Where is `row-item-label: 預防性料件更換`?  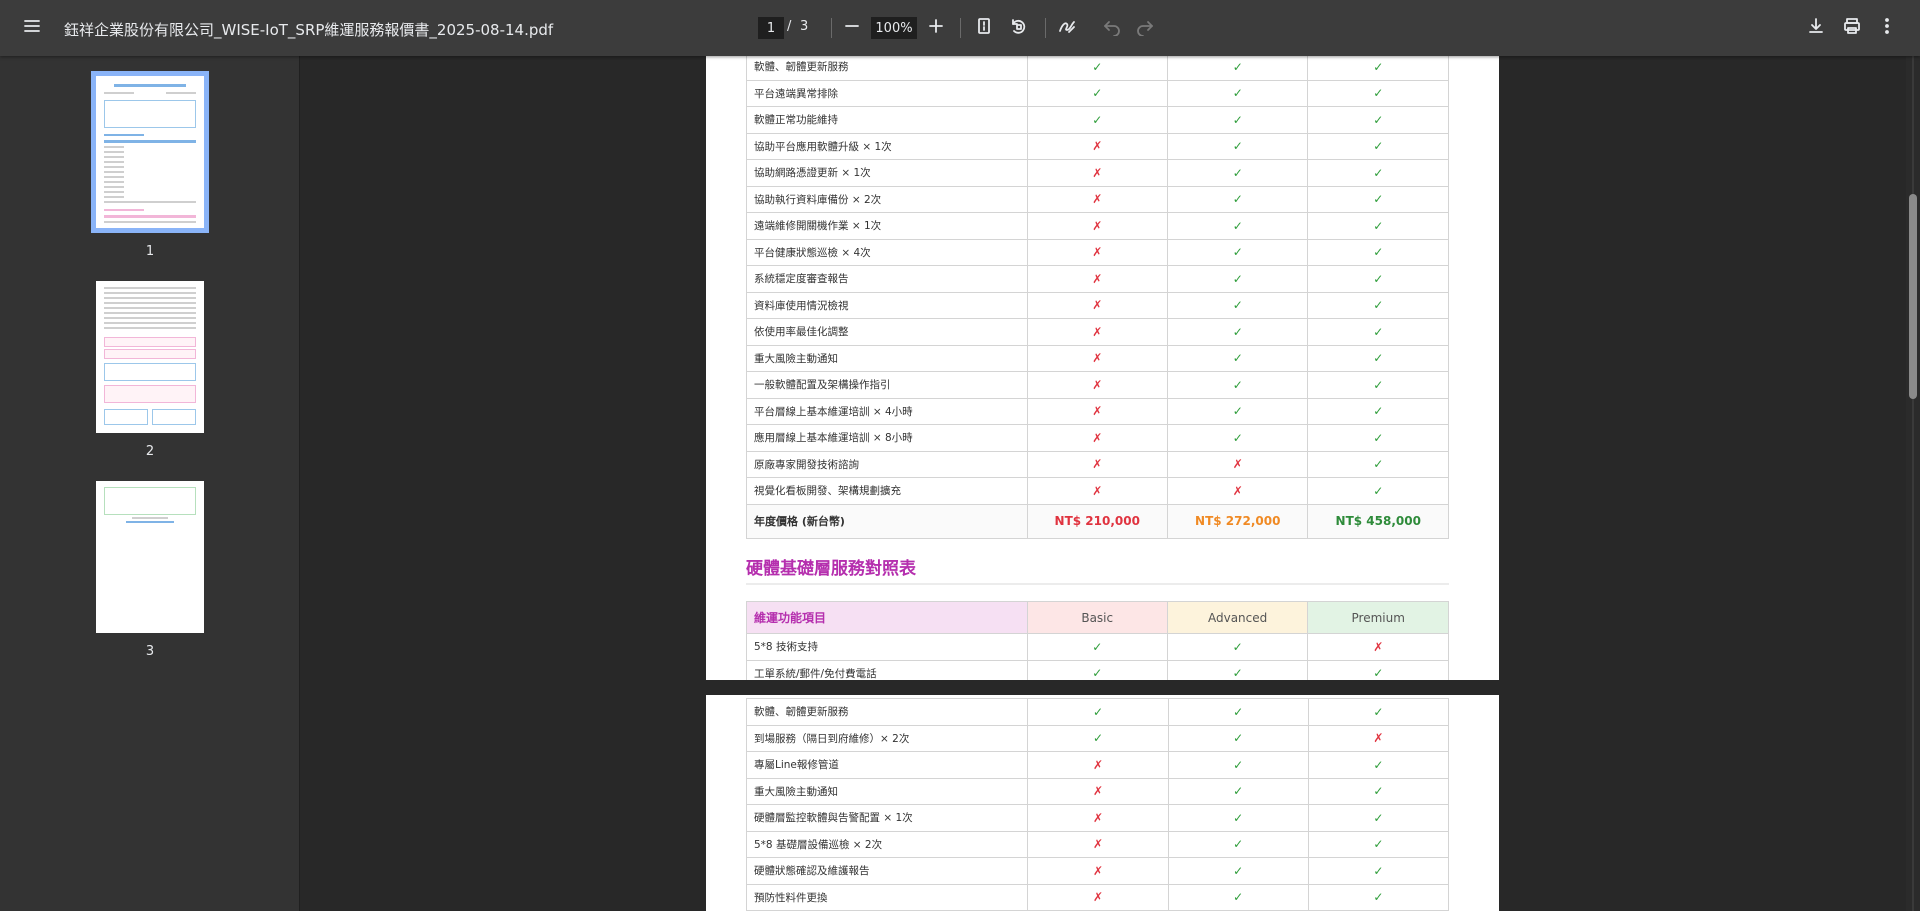
row-item-label: 預防性料件更換 is located at coordinates (887, 897).